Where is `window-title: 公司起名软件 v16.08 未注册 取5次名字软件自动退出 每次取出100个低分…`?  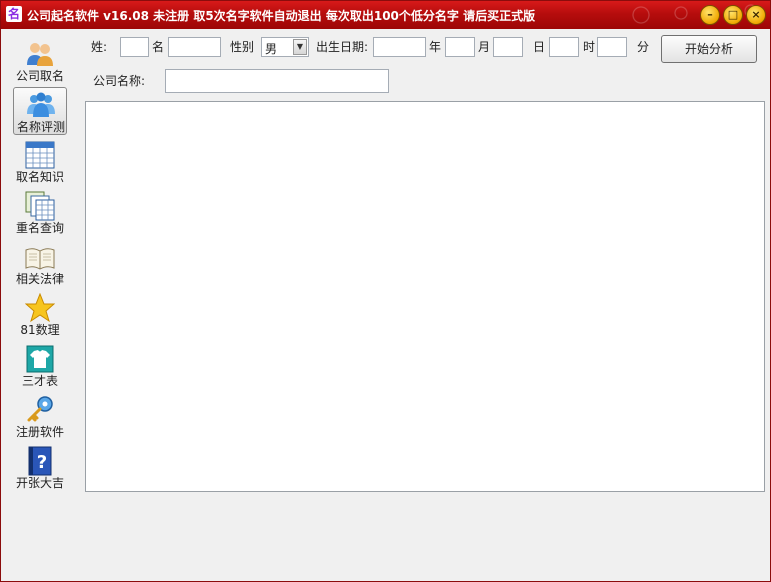
window-title: 公司起名软件 v16.08 未注册 取5次名字软件自动退出 每次取出100个低分… is located at coordinates (281, 16).